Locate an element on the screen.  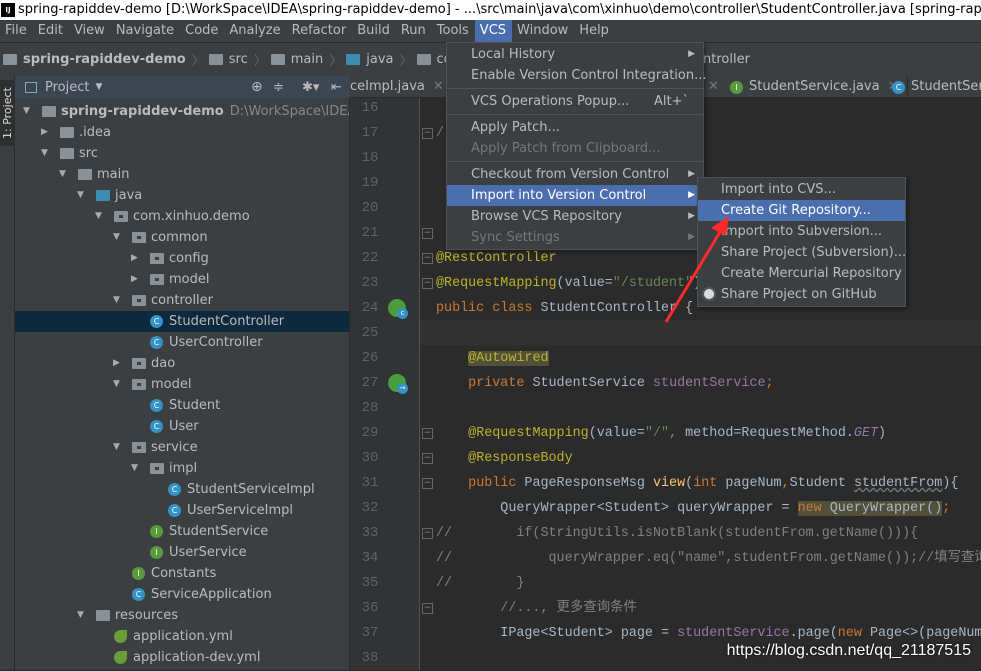
annotation-arrow is located at coordinates (696, 269).